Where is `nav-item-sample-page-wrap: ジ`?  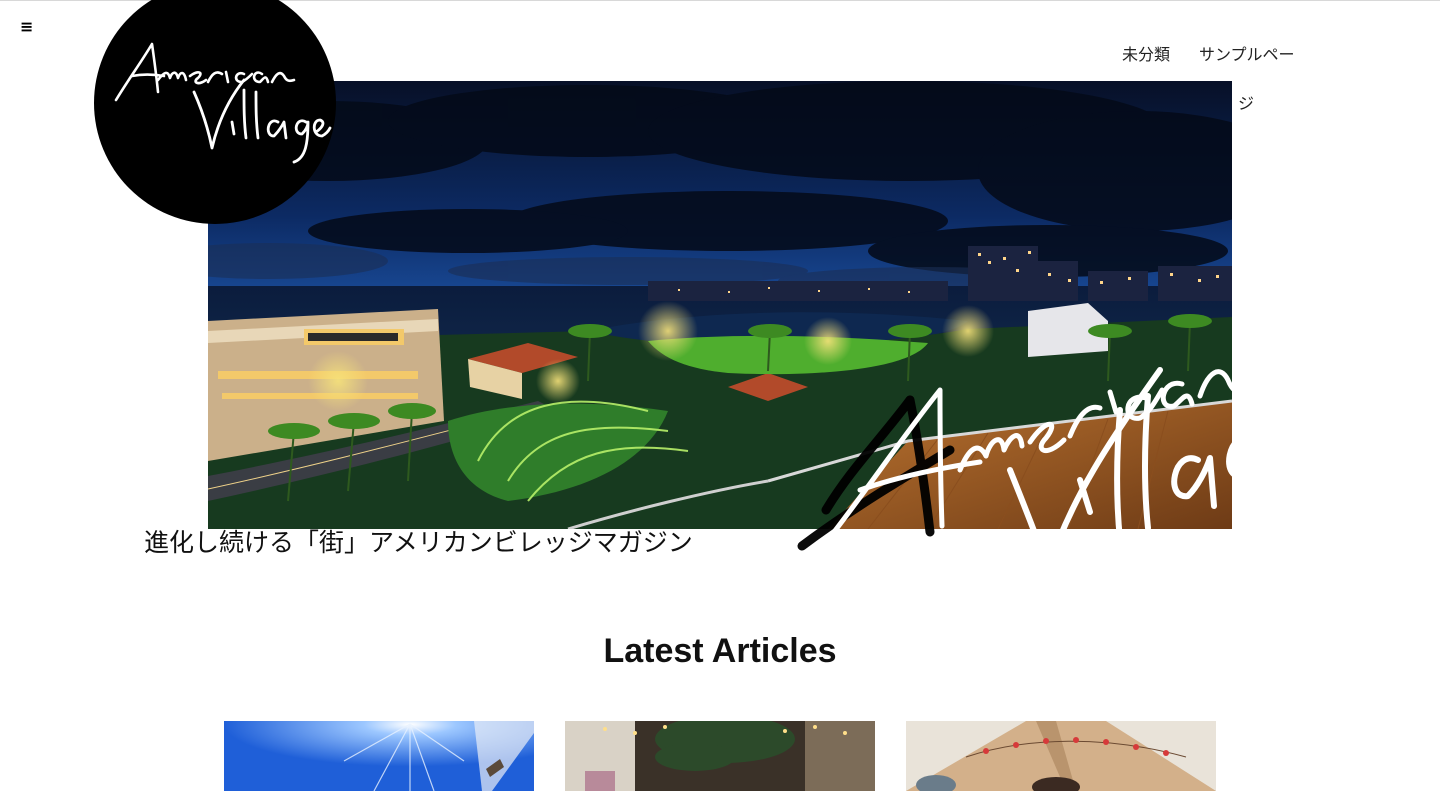 nav-item-sample-page-wrap: ジ is located at coordinates (1246, 104).